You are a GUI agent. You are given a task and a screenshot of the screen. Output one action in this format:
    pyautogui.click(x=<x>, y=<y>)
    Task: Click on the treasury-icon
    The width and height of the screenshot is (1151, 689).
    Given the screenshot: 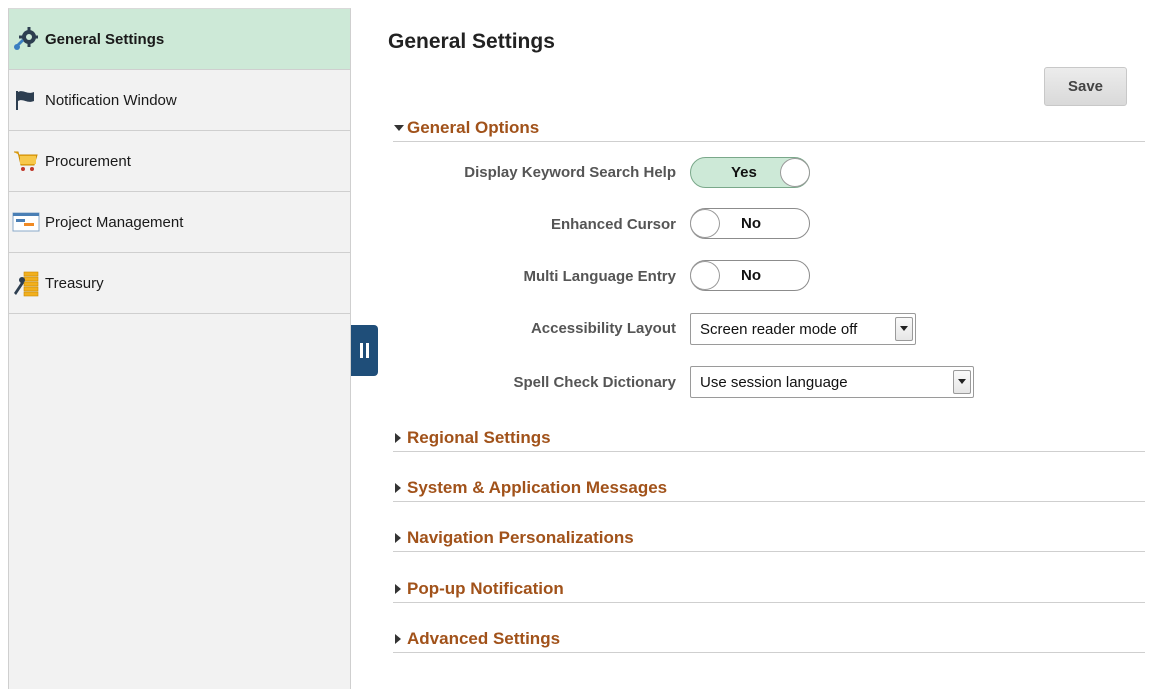 What is the action you would take?
    pyautogui.click(x=26, y=283)
    